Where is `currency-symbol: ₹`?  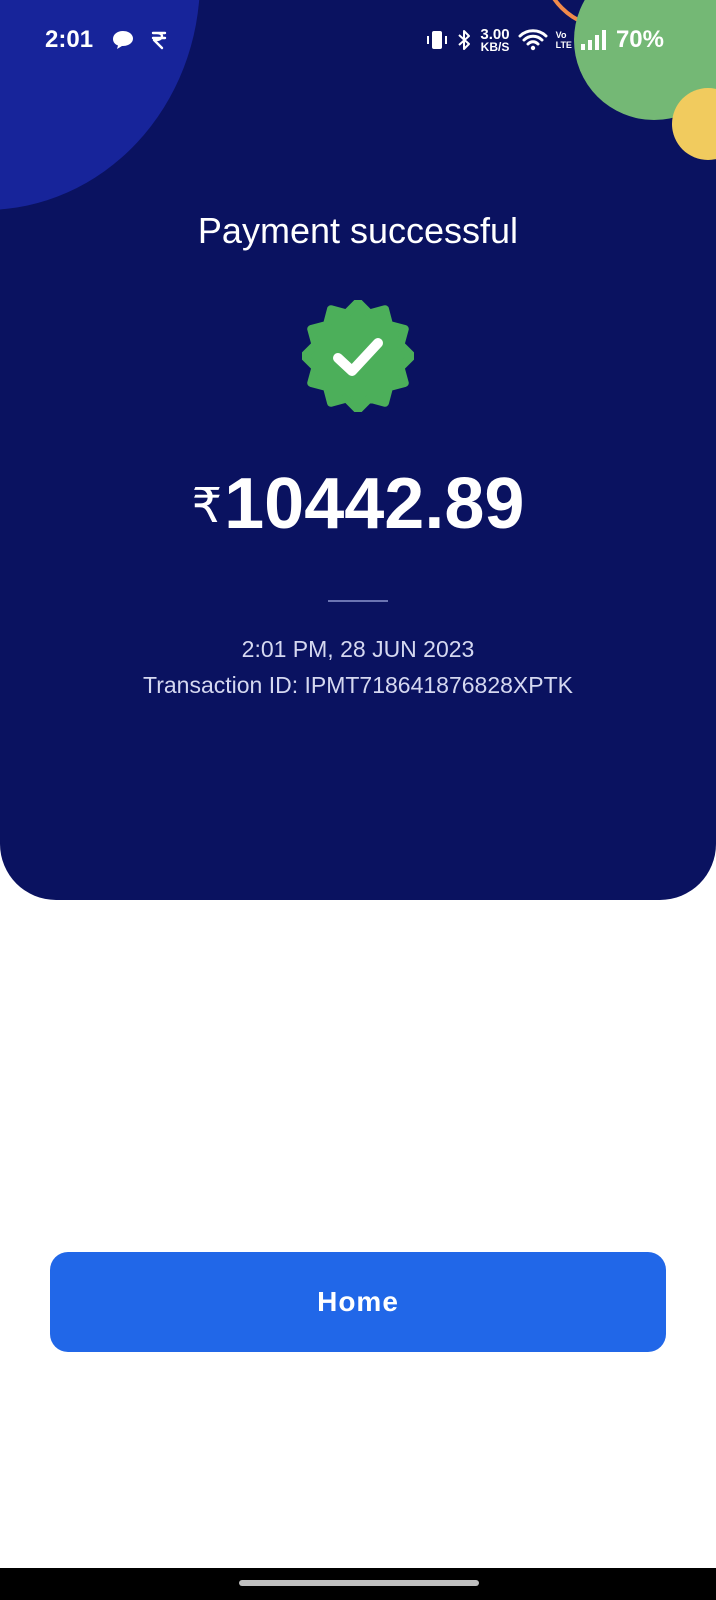 currency-symbol: ₹ is located at coordinates (207, 506).